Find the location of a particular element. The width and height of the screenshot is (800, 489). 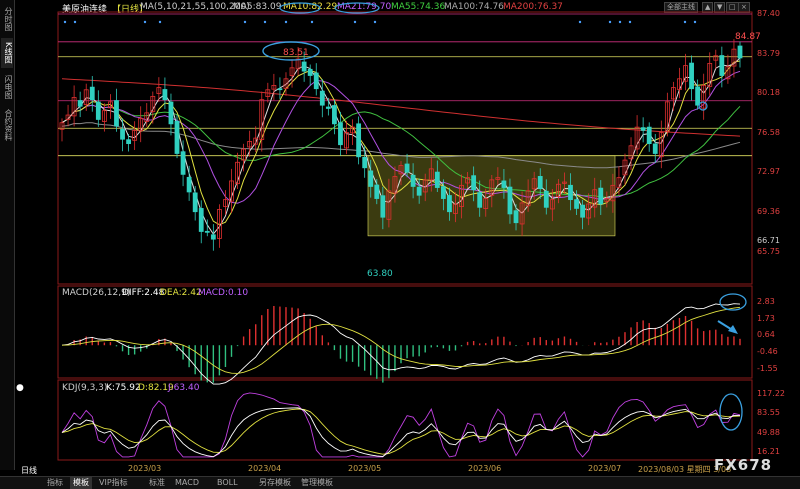

kdj-marker: ● is located at coordinates (20, 388).